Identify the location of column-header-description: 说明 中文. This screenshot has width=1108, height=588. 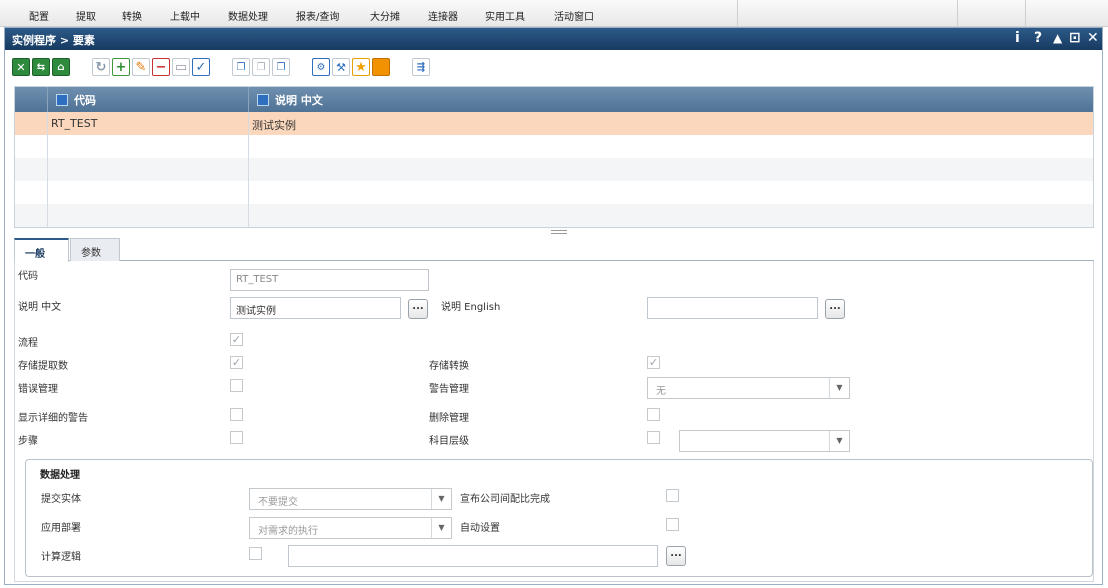
(670, 99).